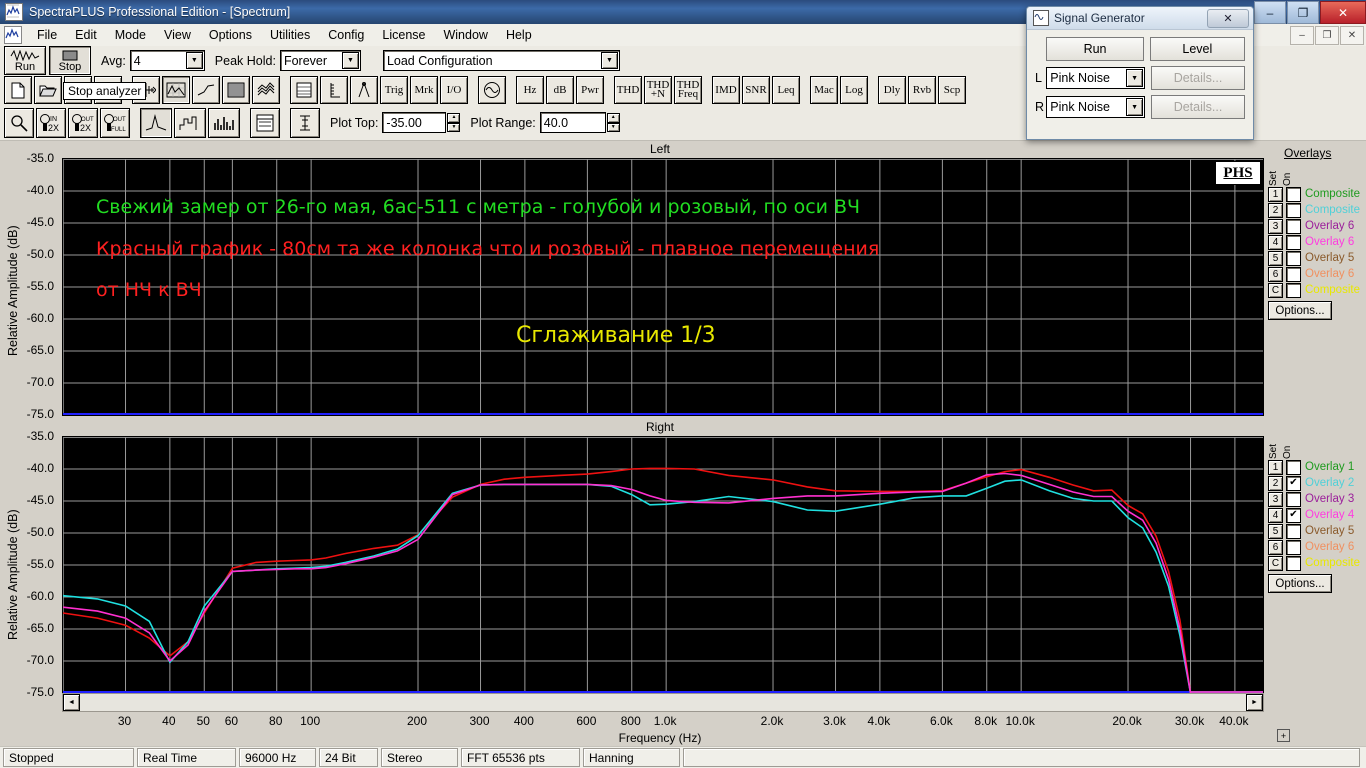 This screenshot has width=1366, height=768. I want to click on menu-config: Config, so click(346, 35).